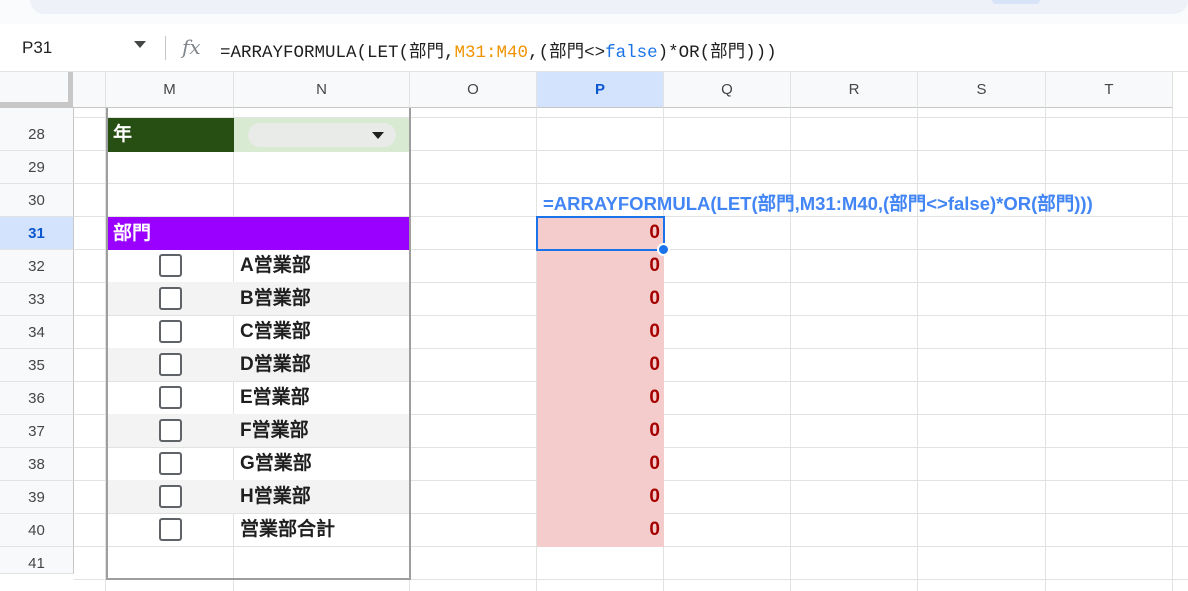  Describe the element at coordinates (600, 233) in the screenshot. I see `active-cell-border` at that location.